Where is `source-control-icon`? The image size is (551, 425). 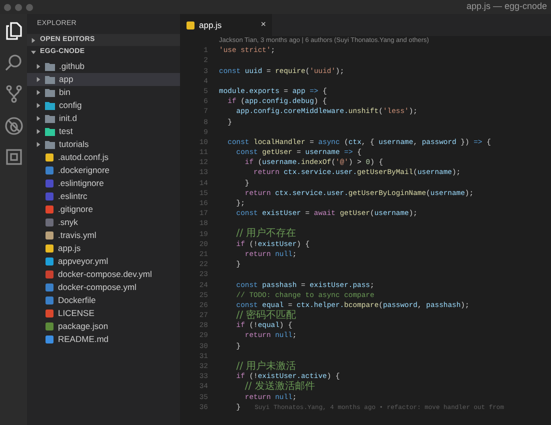
source-control-icon is located at coordinates (14, 94).